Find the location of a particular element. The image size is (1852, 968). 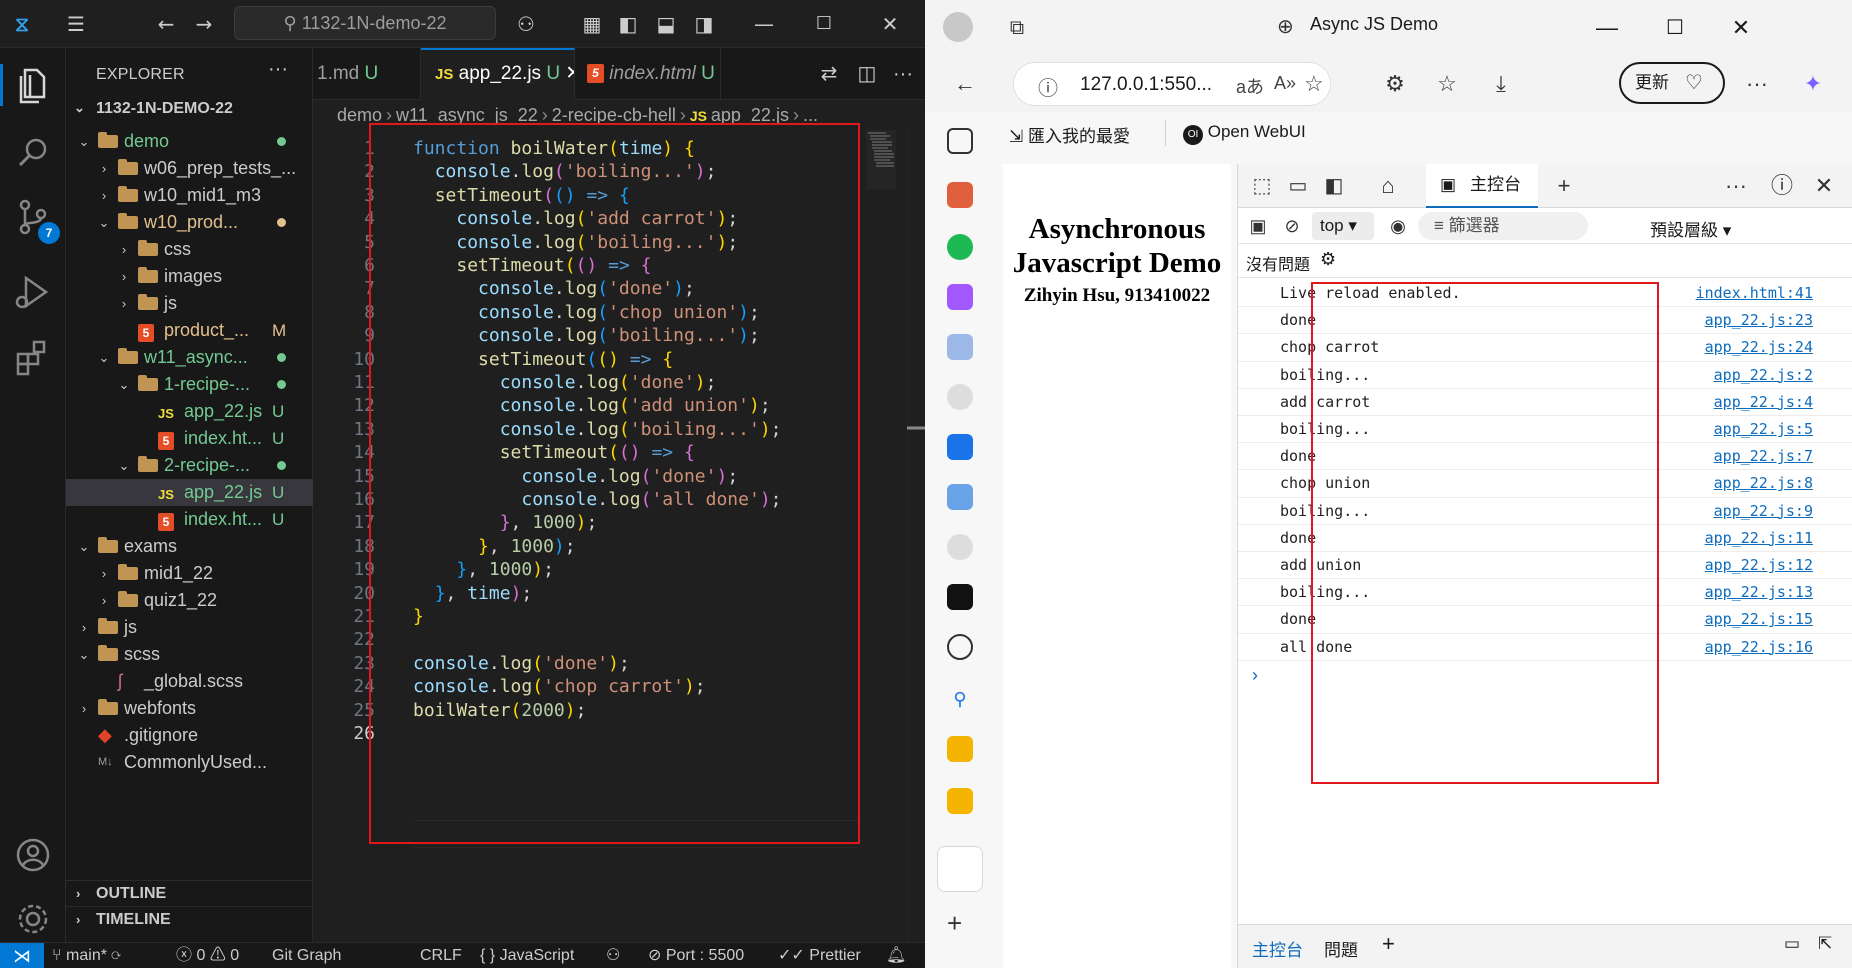

tab-actions-icon is located at coordinates (960, 141).